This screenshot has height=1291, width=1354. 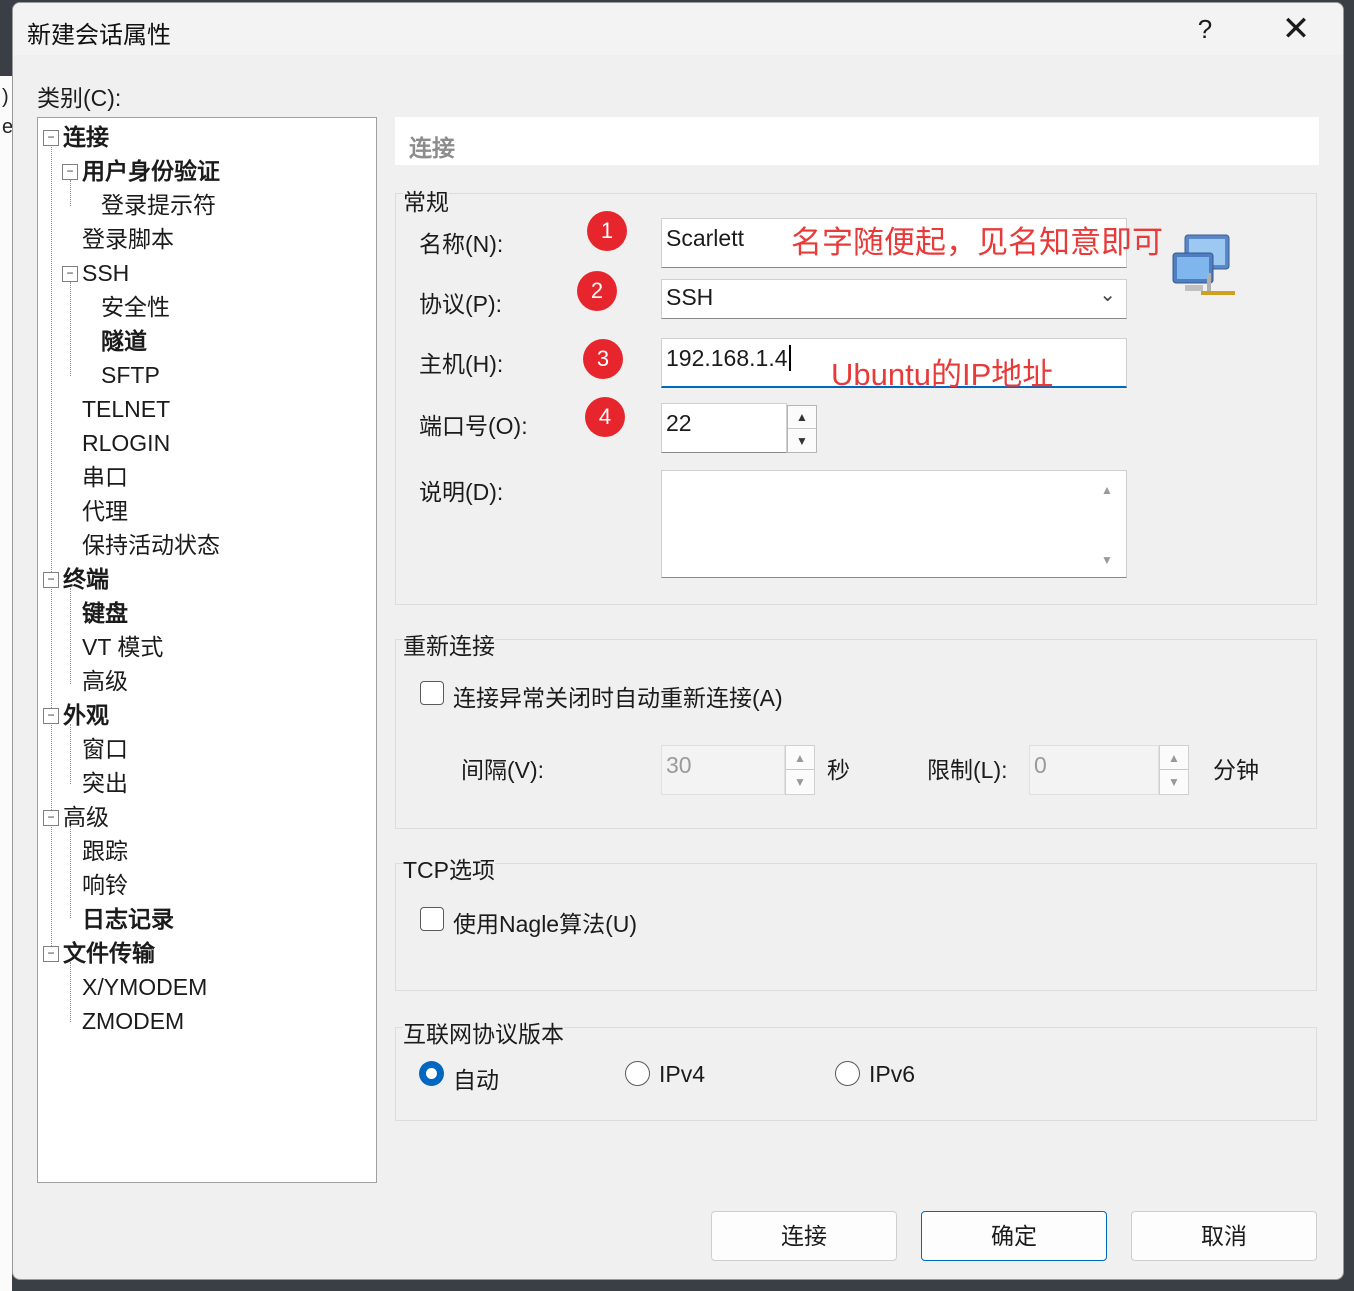 What do you see at coordinates (133, 1021) in the screenshot?
I see `tree-item-zmodem: ZMODEM` at bounding box center [133, 1021].